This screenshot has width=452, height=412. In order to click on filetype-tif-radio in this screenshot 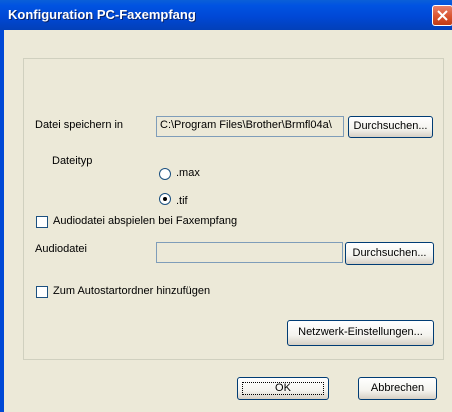, I will do `click(165, 199)`.